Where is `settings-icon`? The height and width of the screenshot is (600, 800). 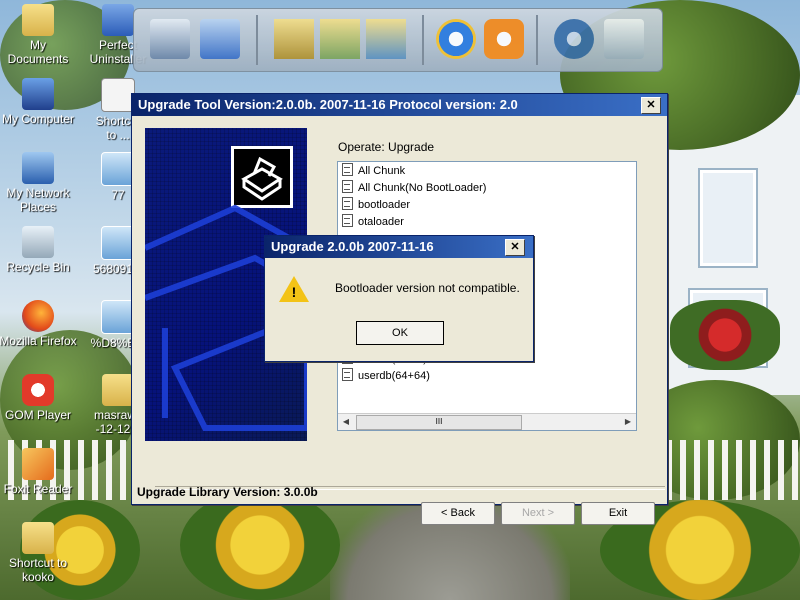 settings-icon is located at coordinates (574, 39).